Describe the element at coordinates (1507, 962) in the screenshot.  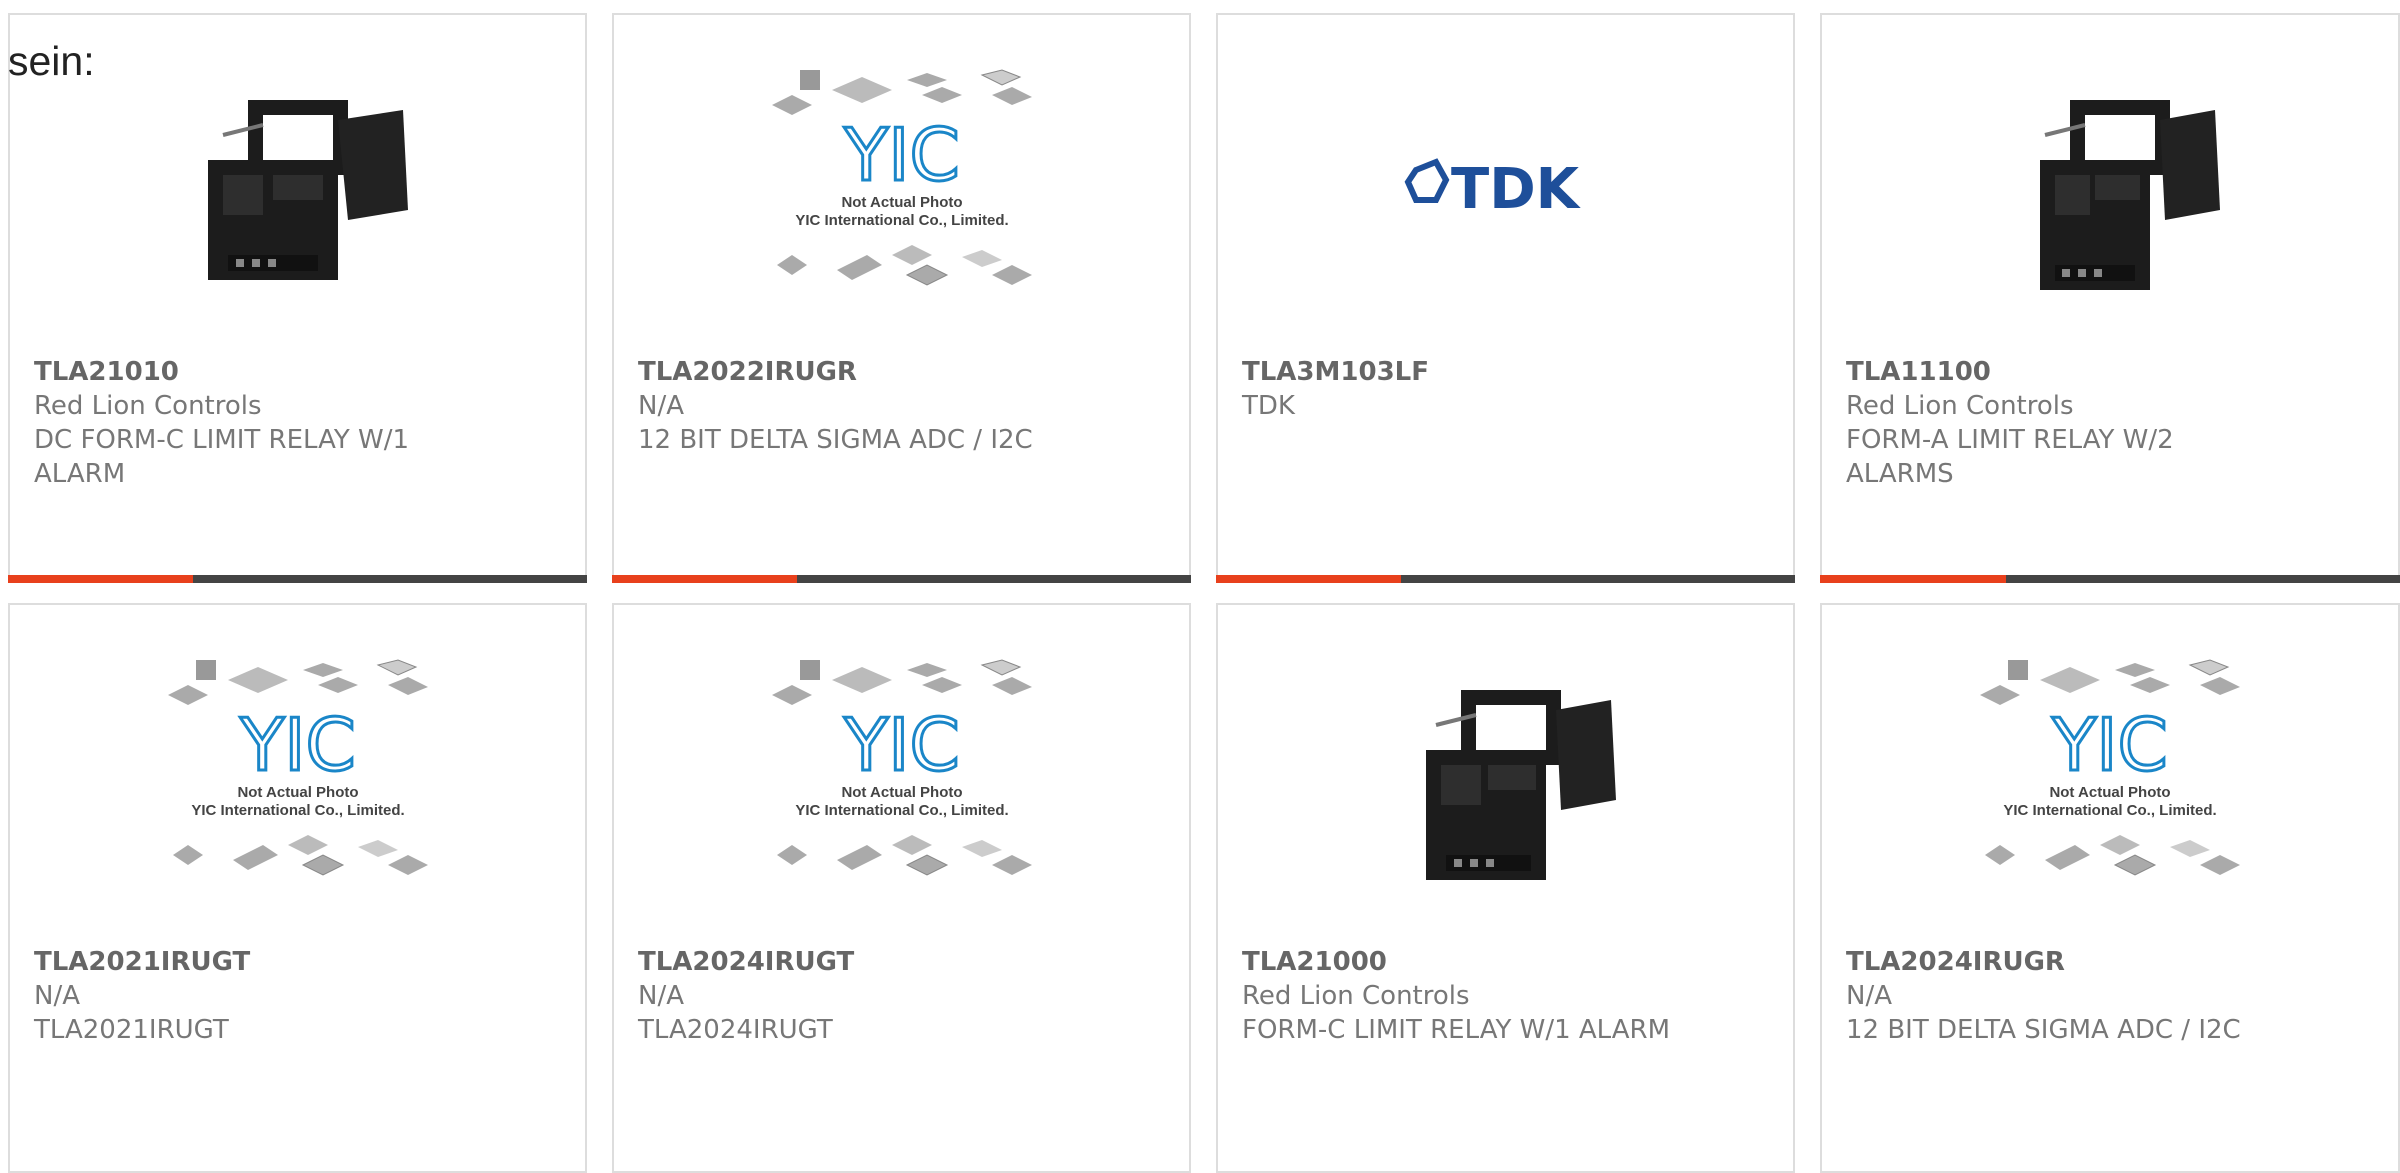
I see `part-number: TLA21000` at that location.